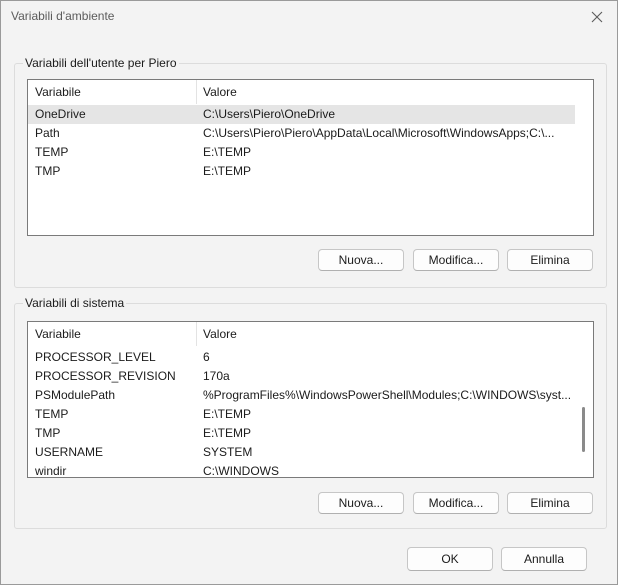 This screenshot has width=618, height=585. Describe the element at coordinates (269, 114) in the screenshot. I see `variable-value-cell: C:\Users\Piero\OneDrive` at that location.